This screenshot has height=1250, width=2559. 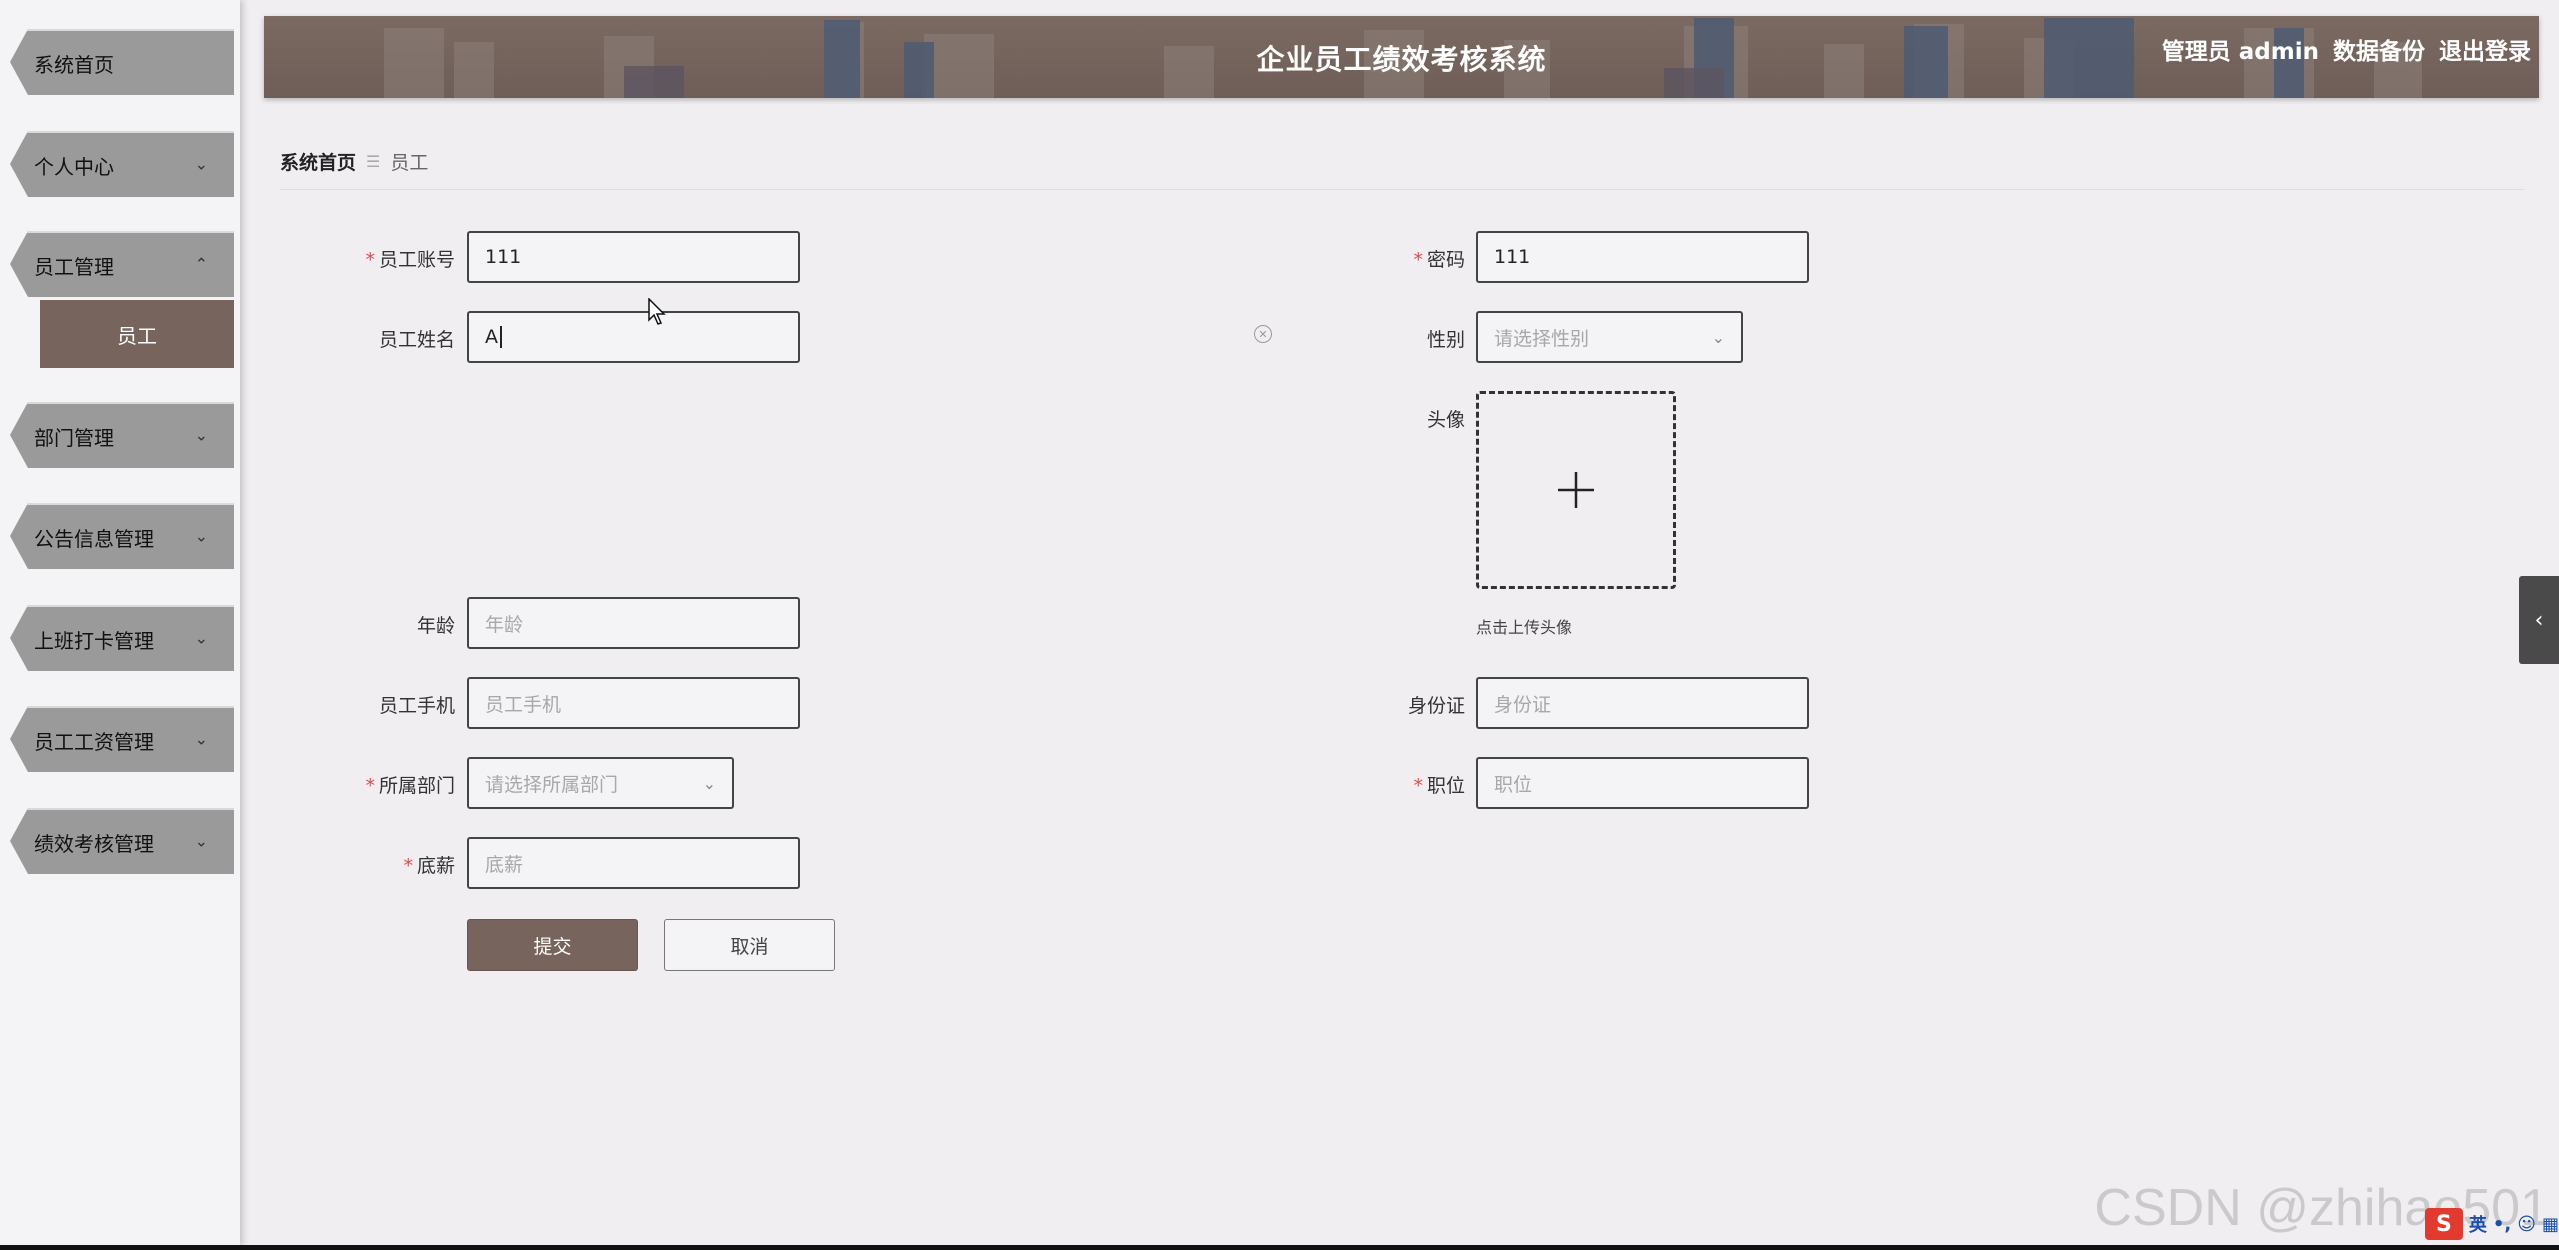 What do you see at coordinates (1402, 189) in the screenshot?
I see `divider` at bounding box center [1402, 189].